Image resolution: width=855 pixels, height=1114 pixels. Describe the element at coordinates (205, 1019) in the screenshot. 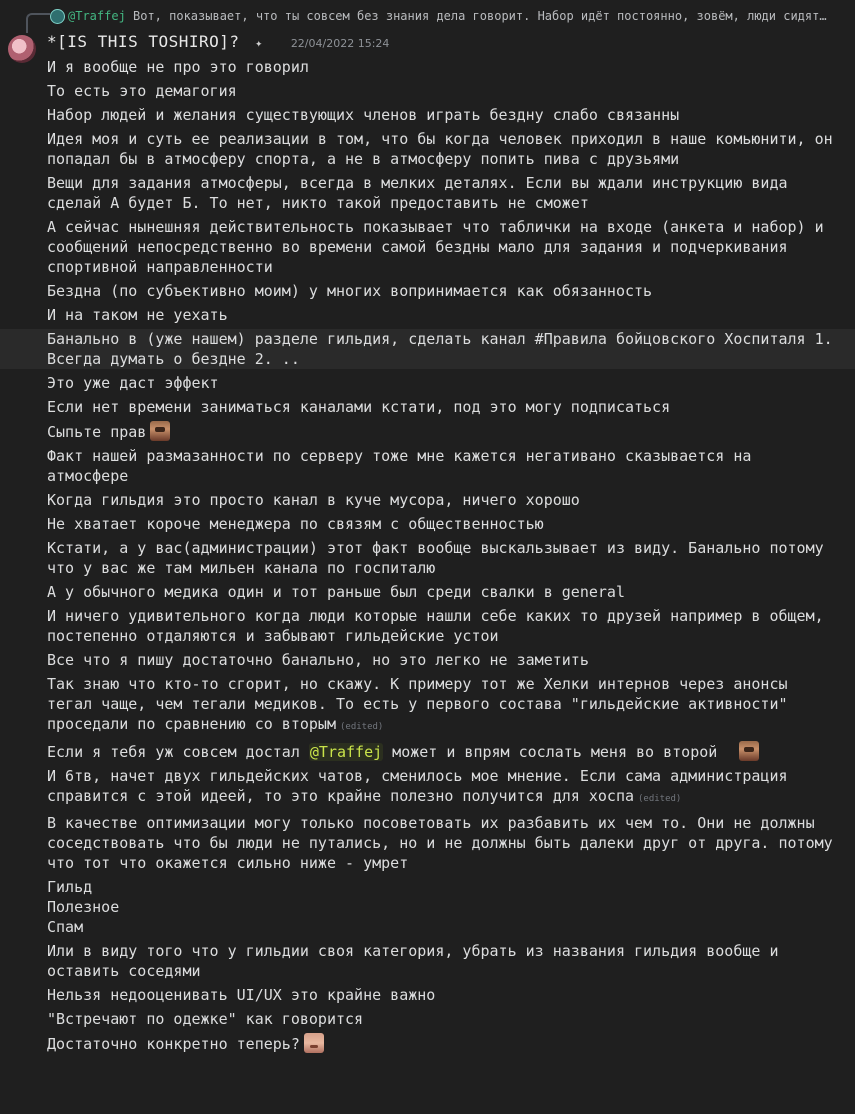

I see `message-line: "Встречают по одежке" как говорится` at that location.